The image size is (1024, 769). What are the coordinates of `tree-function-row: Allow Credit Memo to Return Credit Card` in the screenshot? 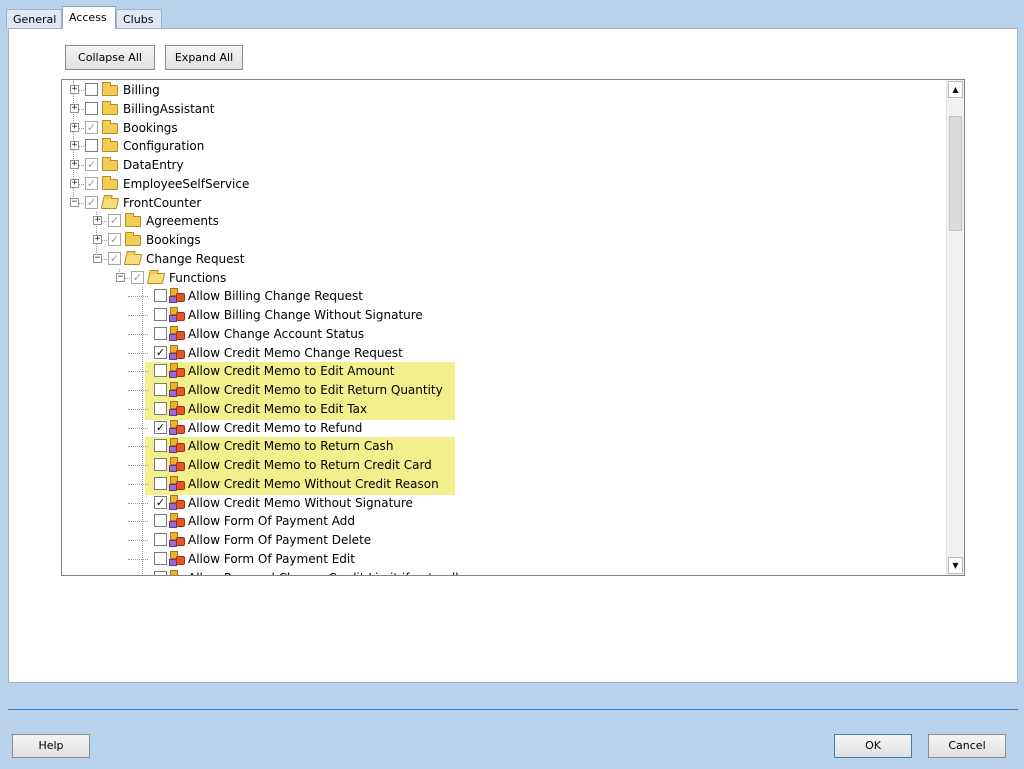 It's located at (502, 465).